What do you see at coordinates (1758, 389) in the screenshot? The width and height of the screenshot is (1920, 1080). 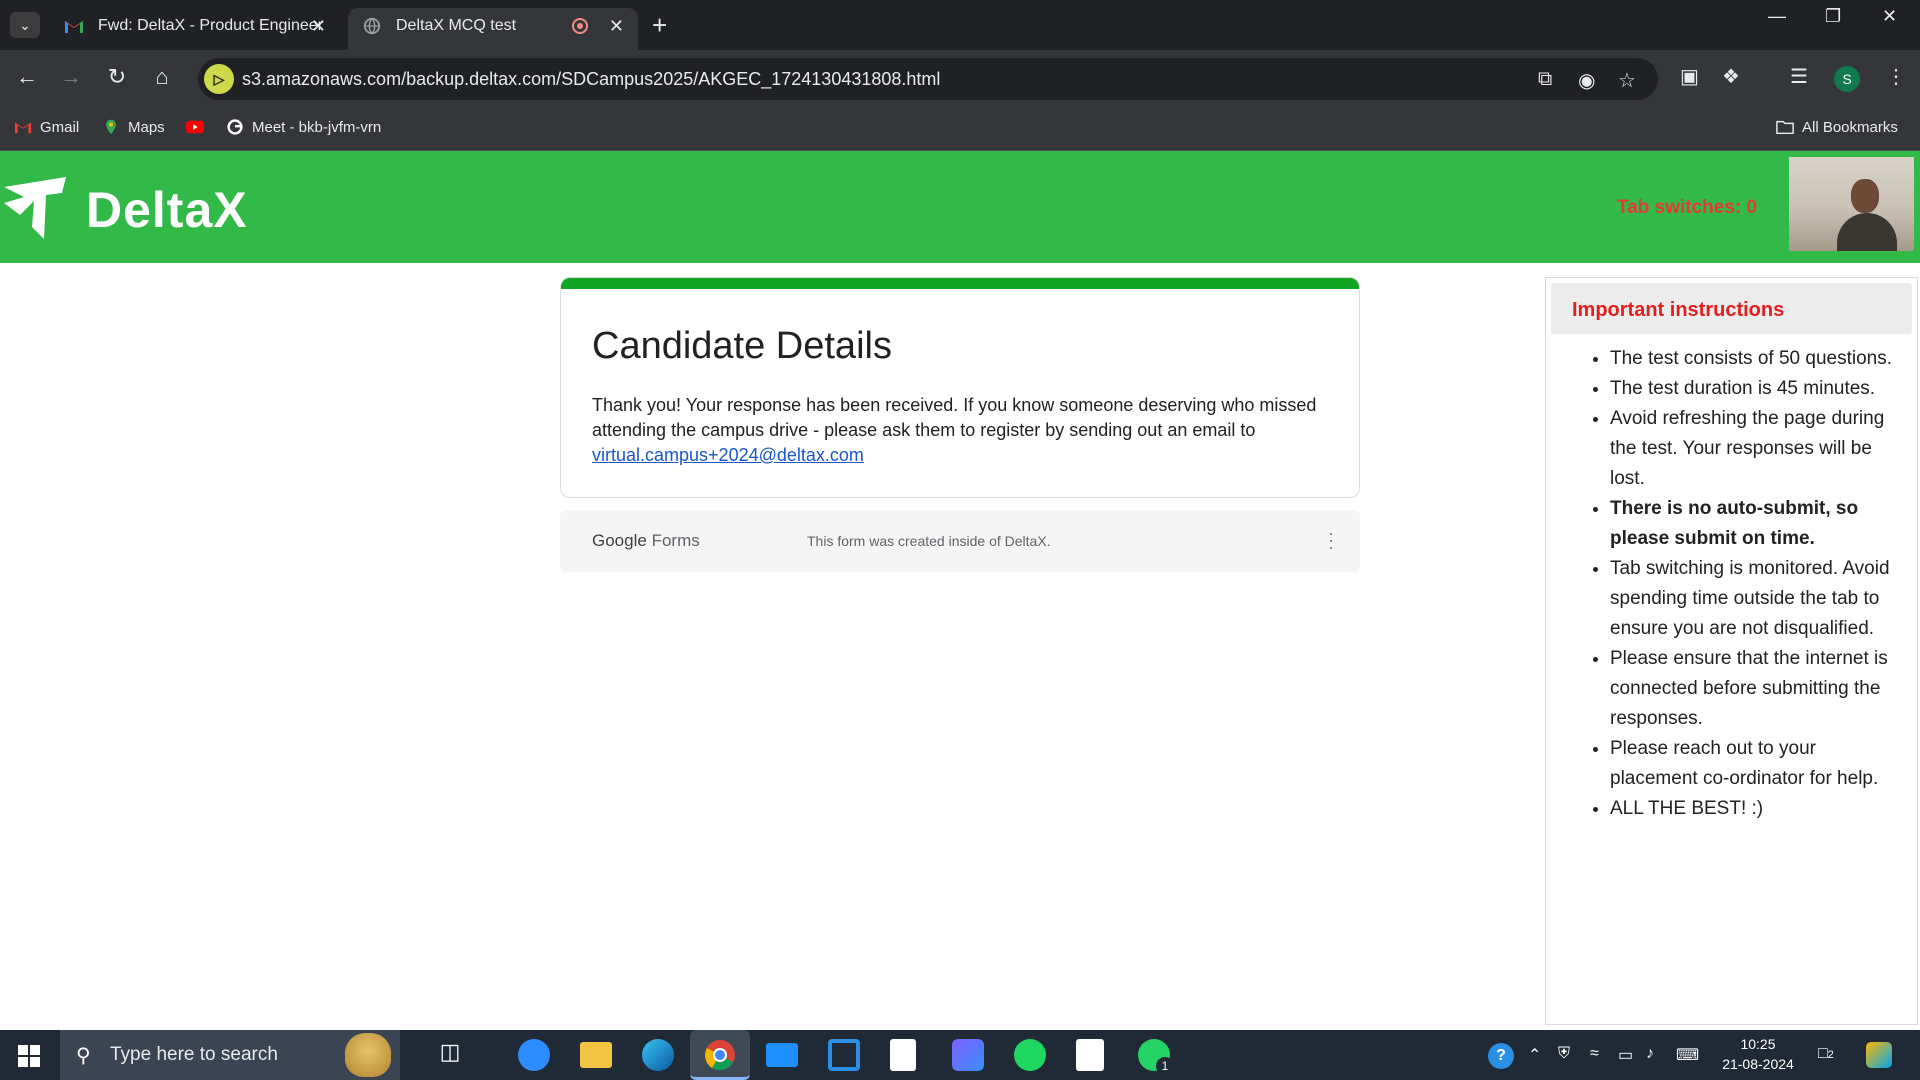 I see `instruction-item: The test duration is 45 minutes.` at bounding box center [1758, 389].